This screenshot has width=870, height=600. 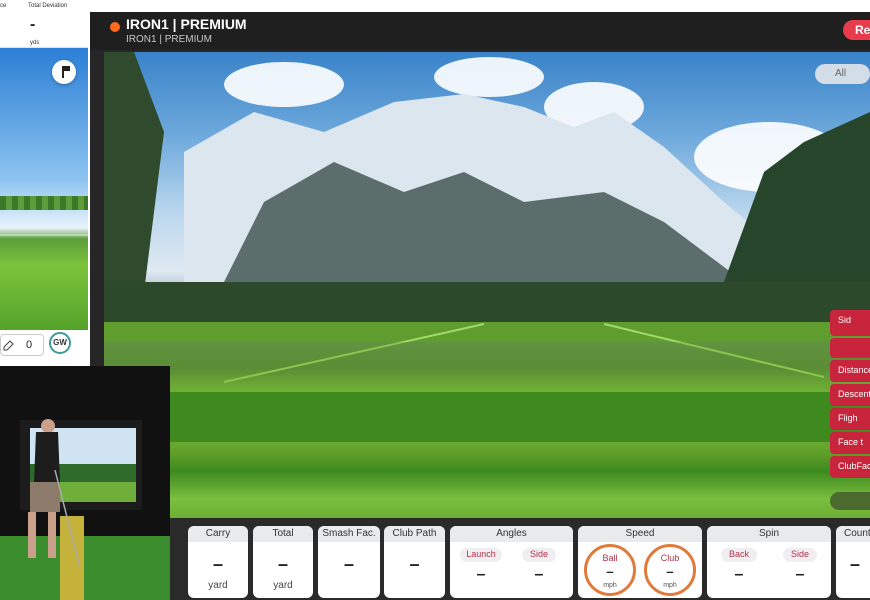 I want to click on secondary-app-panel: ce Total Deviation - yds 0 GW, so click(x=44, y=183).